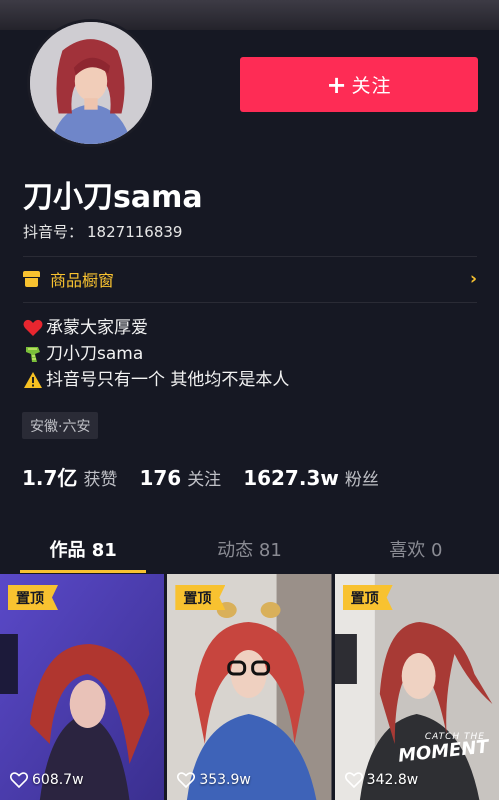  I want to click on shop-icon, so click(31, 279).